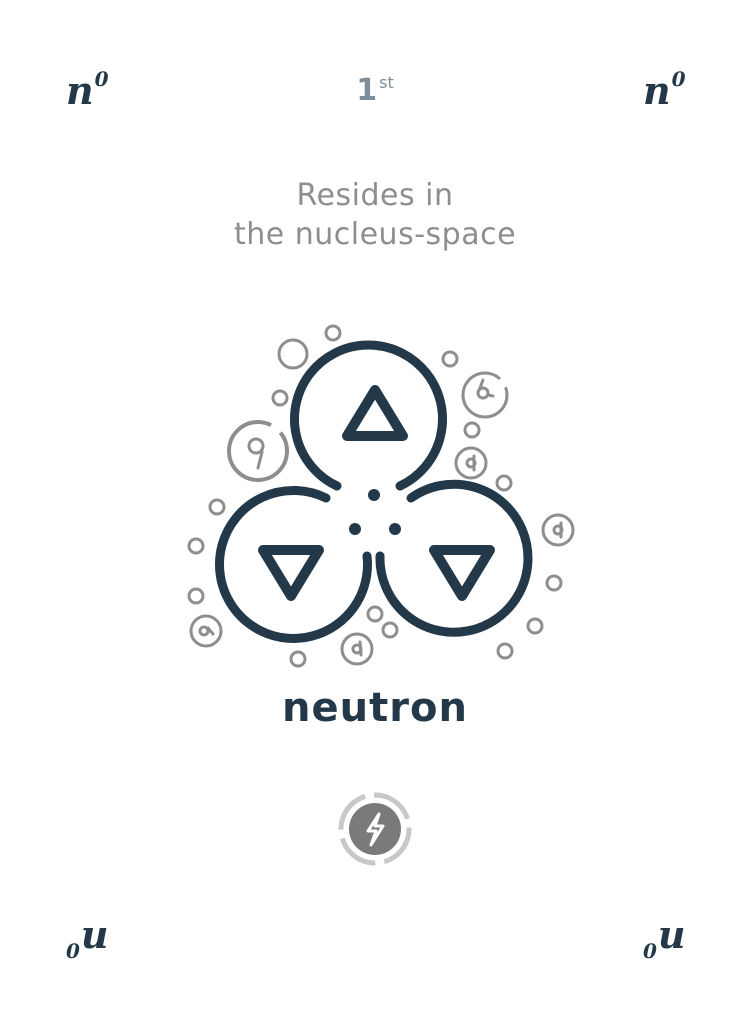  What do you see at coordinates (375, 708) in the screenshot?
I see `particle-name: neutron` at bounding box center [375, 708].